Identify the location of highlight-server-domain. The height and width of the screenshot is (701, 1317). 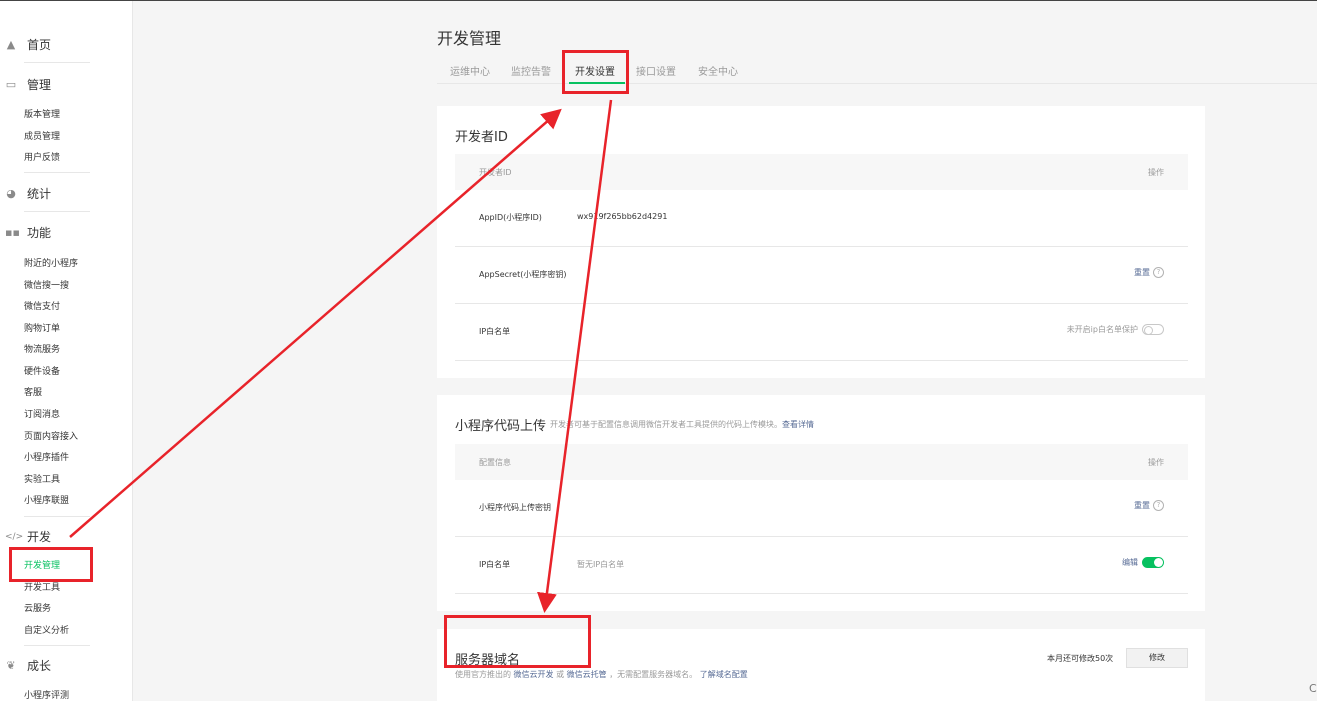
(517, 641).